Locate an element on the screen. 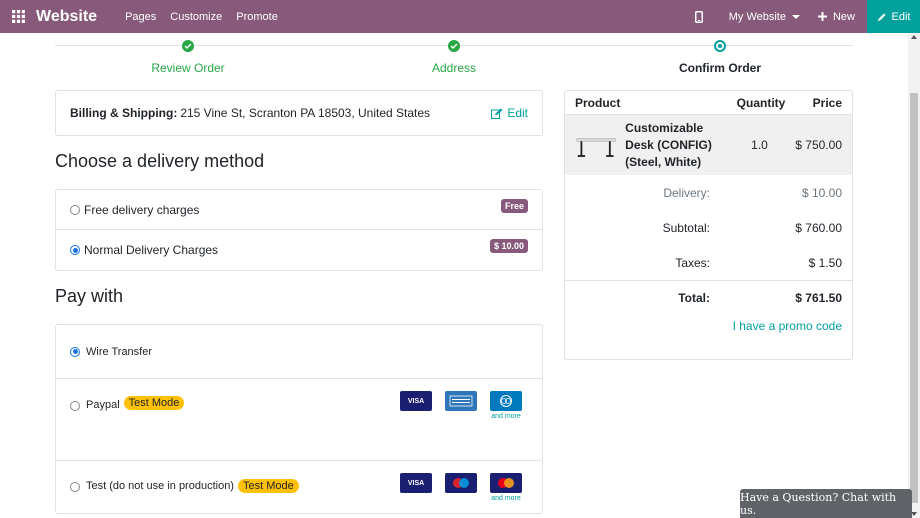 This screenshot has height=518, width=920. delivery-label: Delivery: is located at coordinates (686, 192).